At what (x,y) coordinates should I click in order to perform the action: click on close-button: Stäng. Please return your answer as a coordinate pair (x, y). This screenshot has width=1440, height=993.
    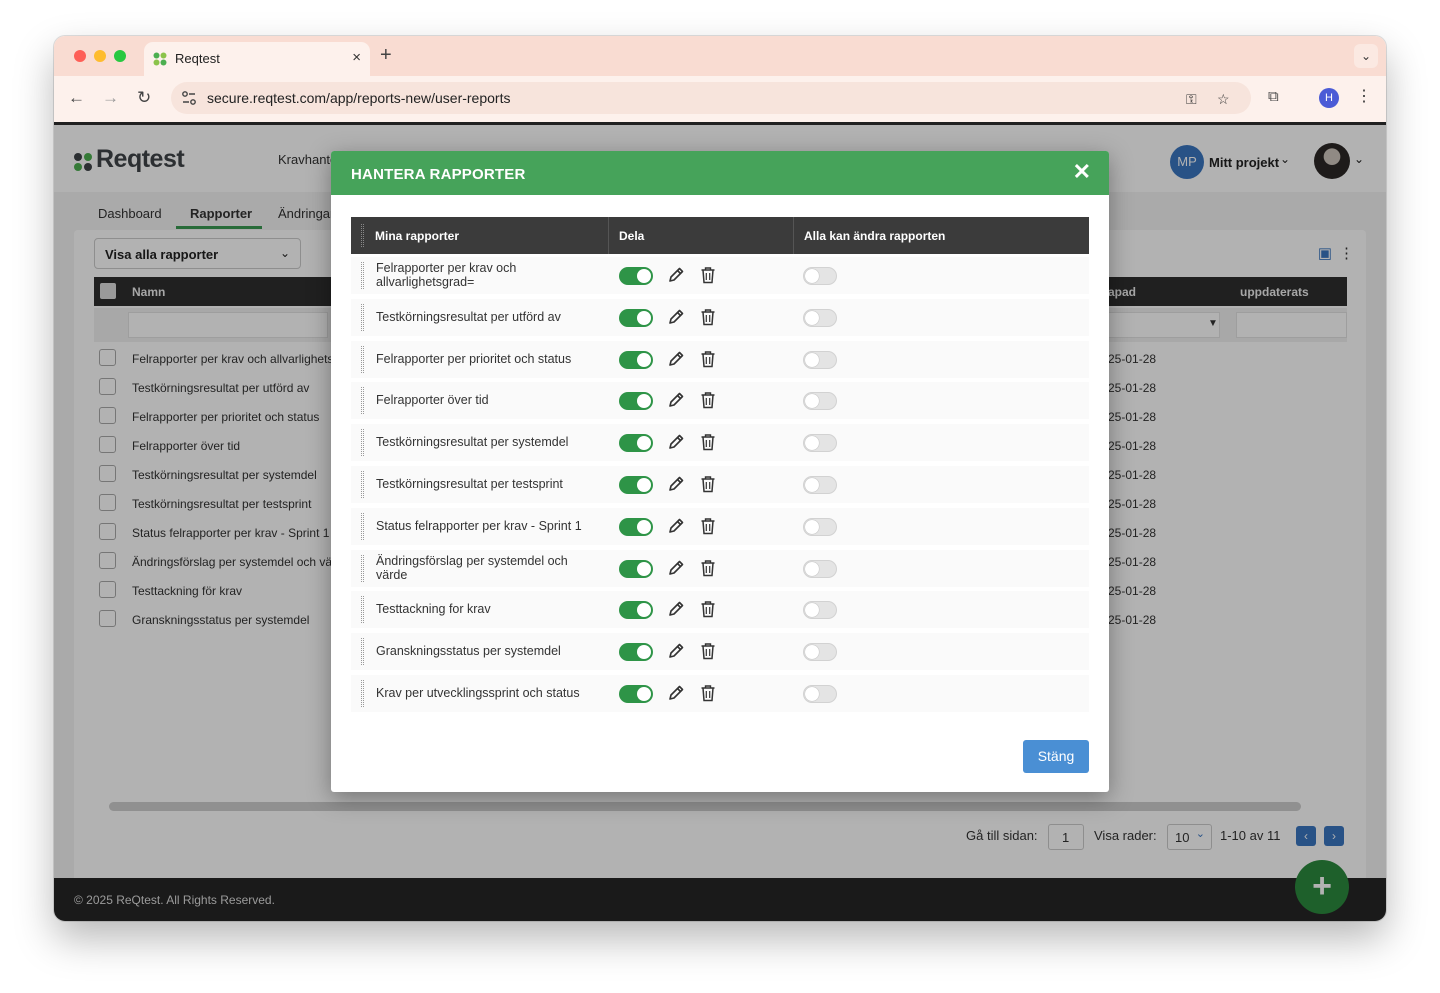
    Looking at the image, I should click on (1056, 756).